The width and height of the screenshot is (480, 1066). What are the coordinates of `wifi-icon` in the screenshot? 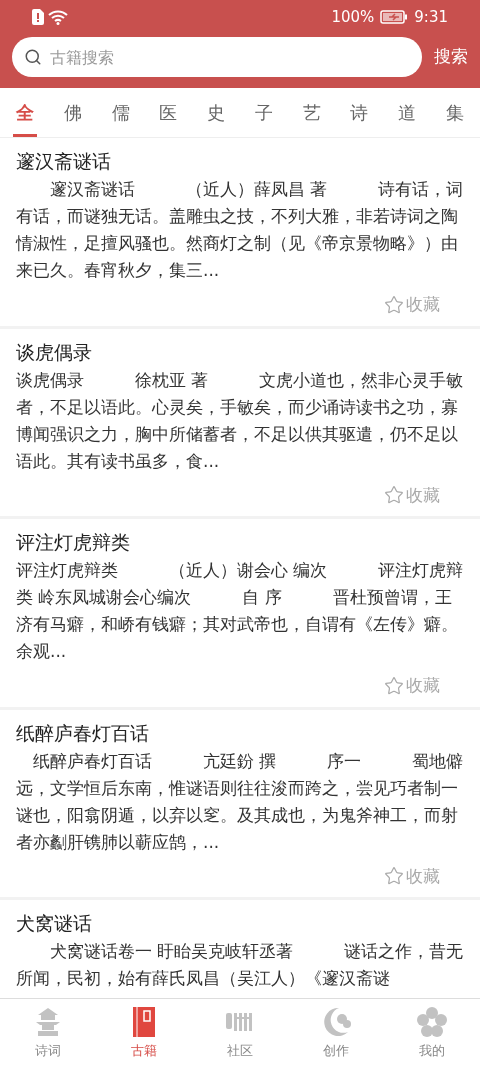 It's located at (58, 17).